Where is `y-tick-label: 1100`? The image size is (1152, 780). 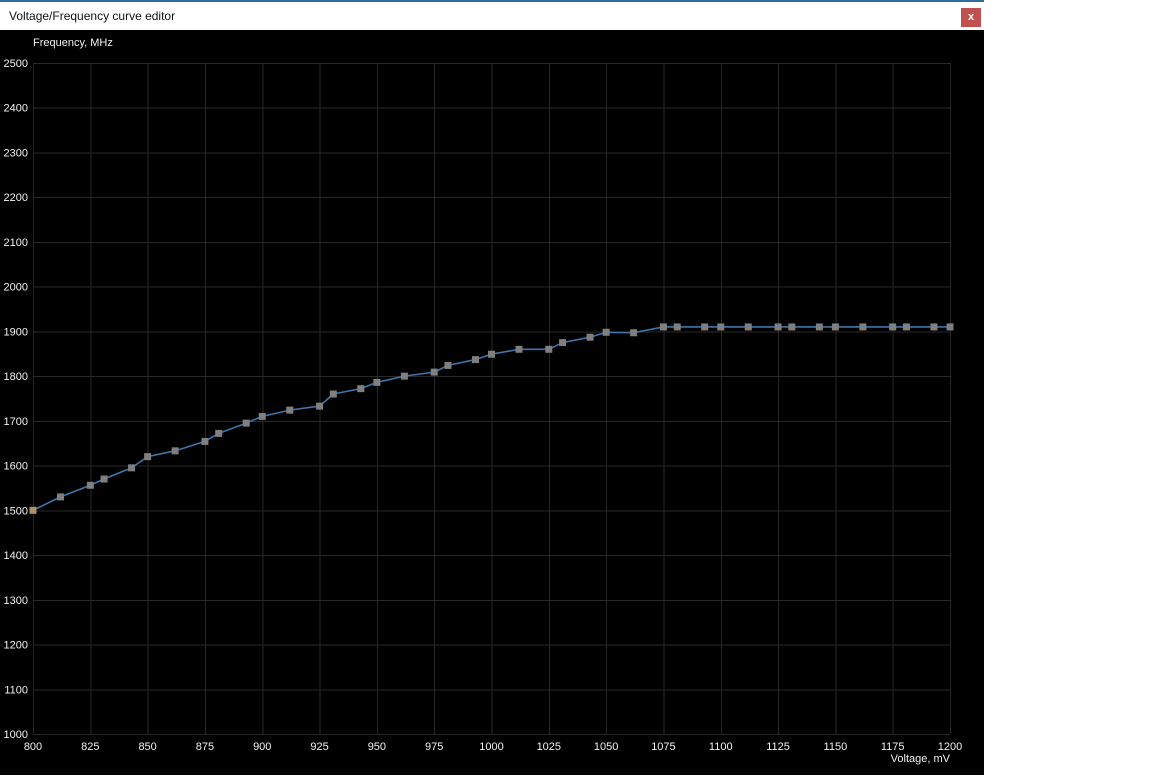
y-tick-label: 1100 is located at coordinates (16, 690).